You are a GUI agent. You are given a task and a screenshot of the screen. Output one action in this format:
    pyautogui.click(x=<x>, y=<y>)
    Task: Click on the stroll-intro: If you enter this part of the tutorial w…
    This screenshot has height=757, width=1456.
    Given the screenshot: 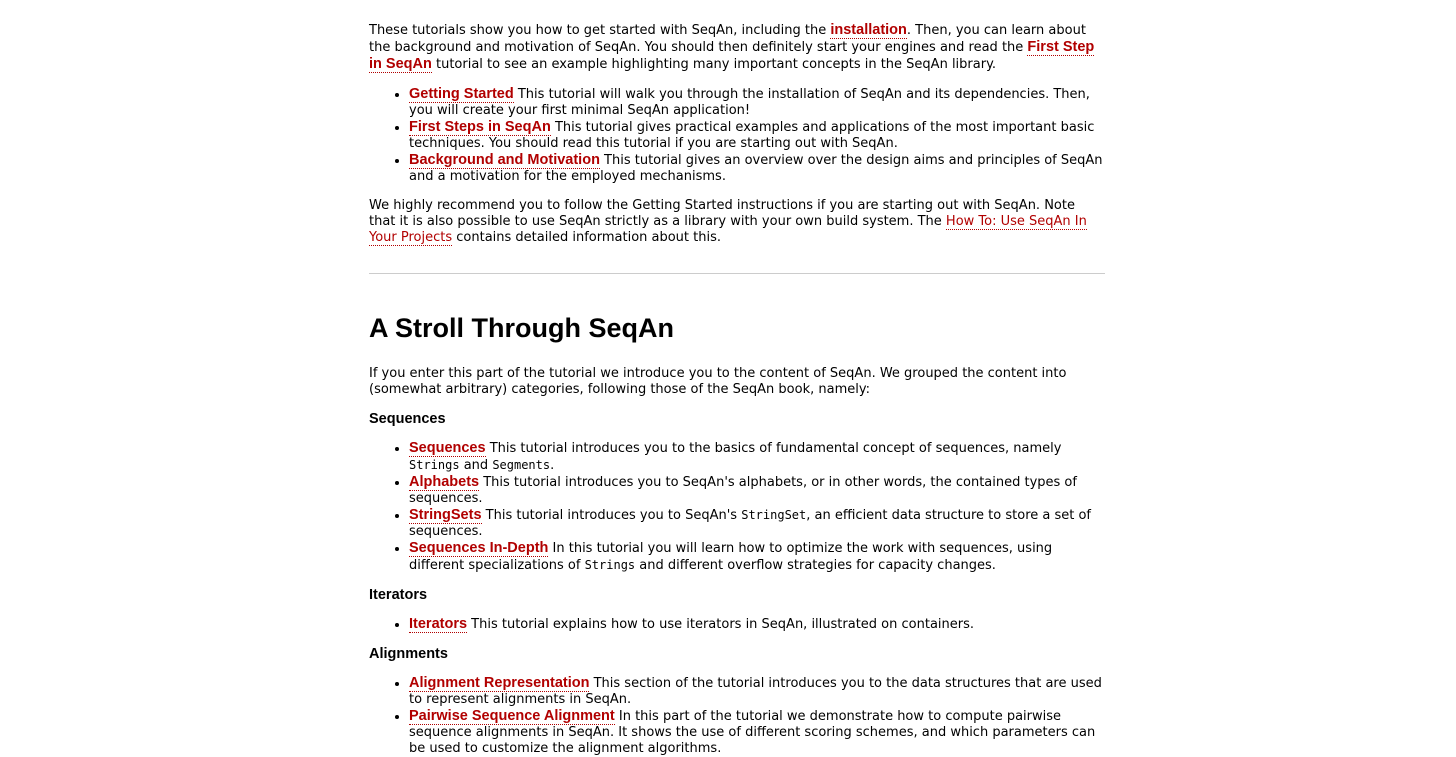 What is the action you would take?
    pyautogui.click(x=718, y=381)
    